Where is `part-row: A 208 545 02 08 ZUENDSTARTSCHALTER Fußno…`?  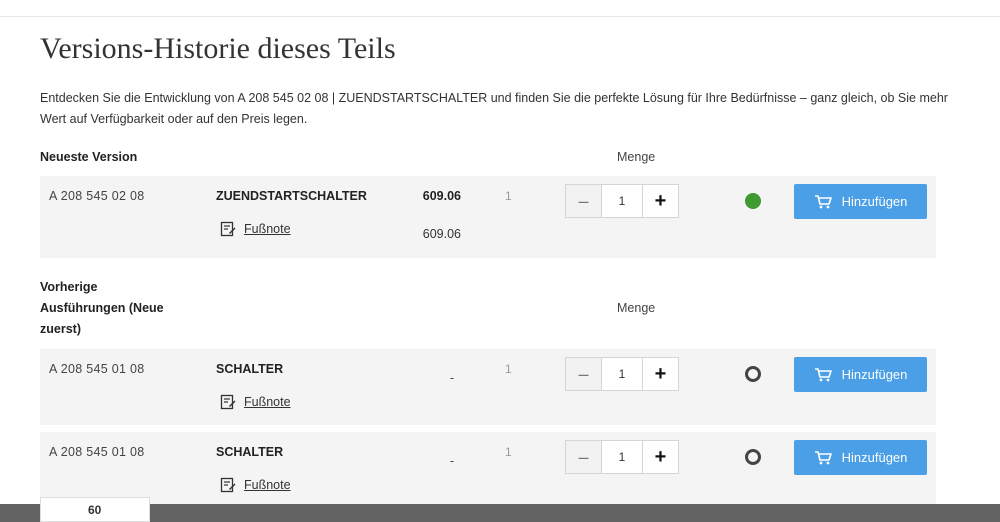 part-row: A 208 545 02 08 ZUENDSTARTSCHALTER Fußno… is located at coordinates (488, 217).